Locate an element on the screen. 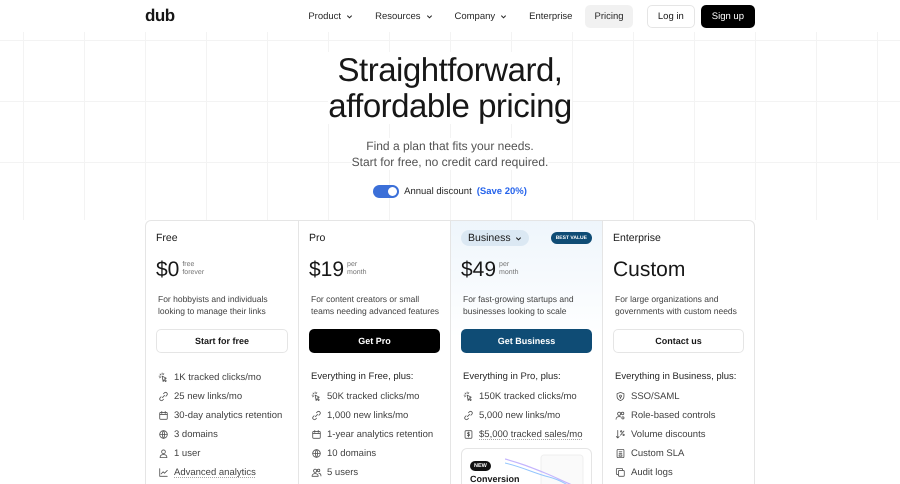 The image size is (900, 484). page-title: Straightforward, affordable pricing is located at coordinates (450, 88).